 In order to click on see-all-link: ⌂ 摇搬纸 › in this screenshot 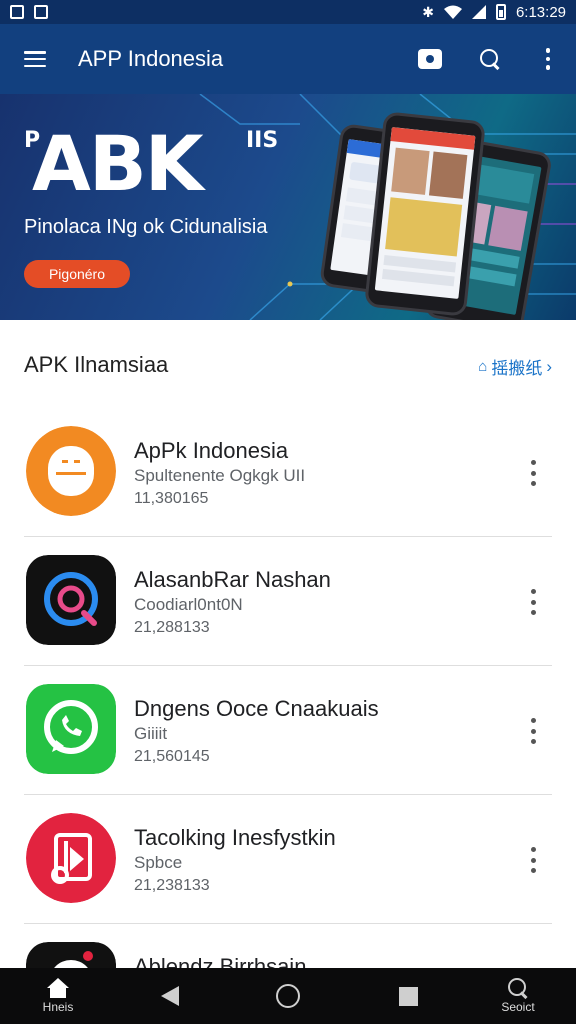, I will do `click(515, 366)`.